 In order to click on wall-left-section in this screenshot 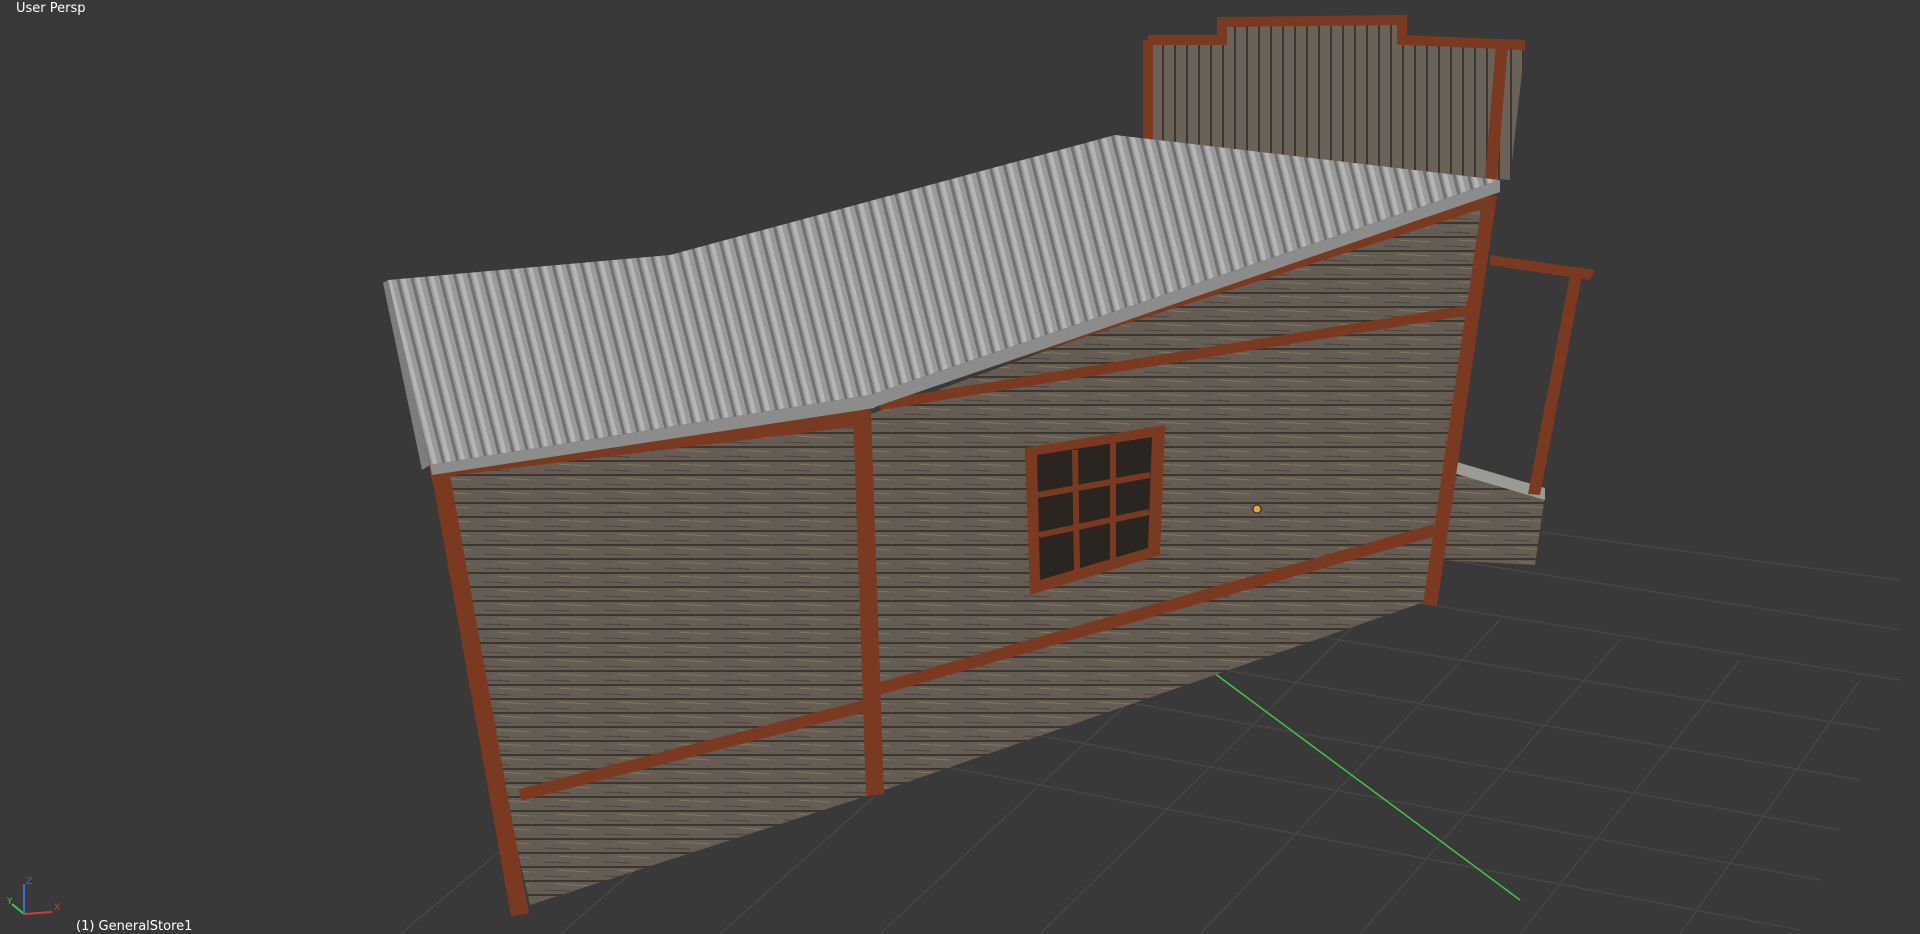, I will do `click(649, 663)`.